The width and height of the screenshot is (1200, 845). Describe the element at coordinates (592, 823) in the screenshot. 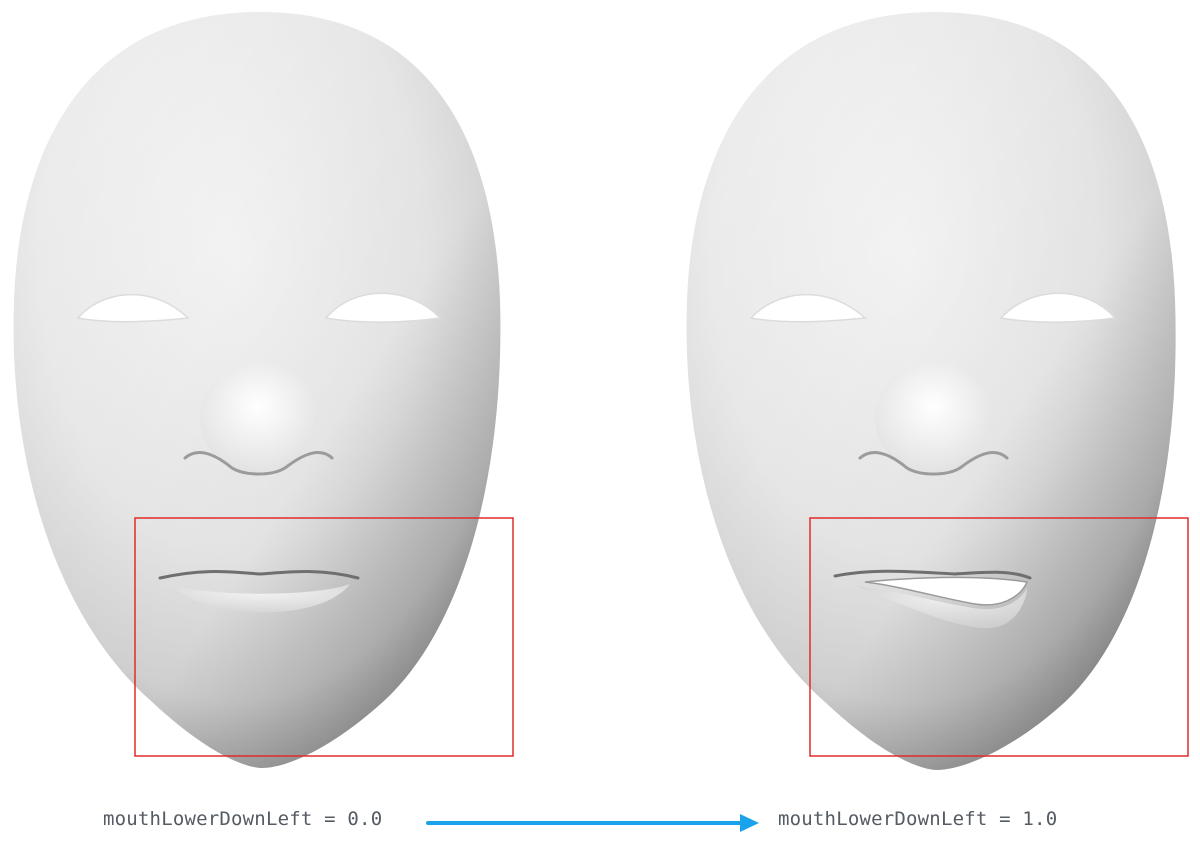

I see `right-arrow-icon` at that location.